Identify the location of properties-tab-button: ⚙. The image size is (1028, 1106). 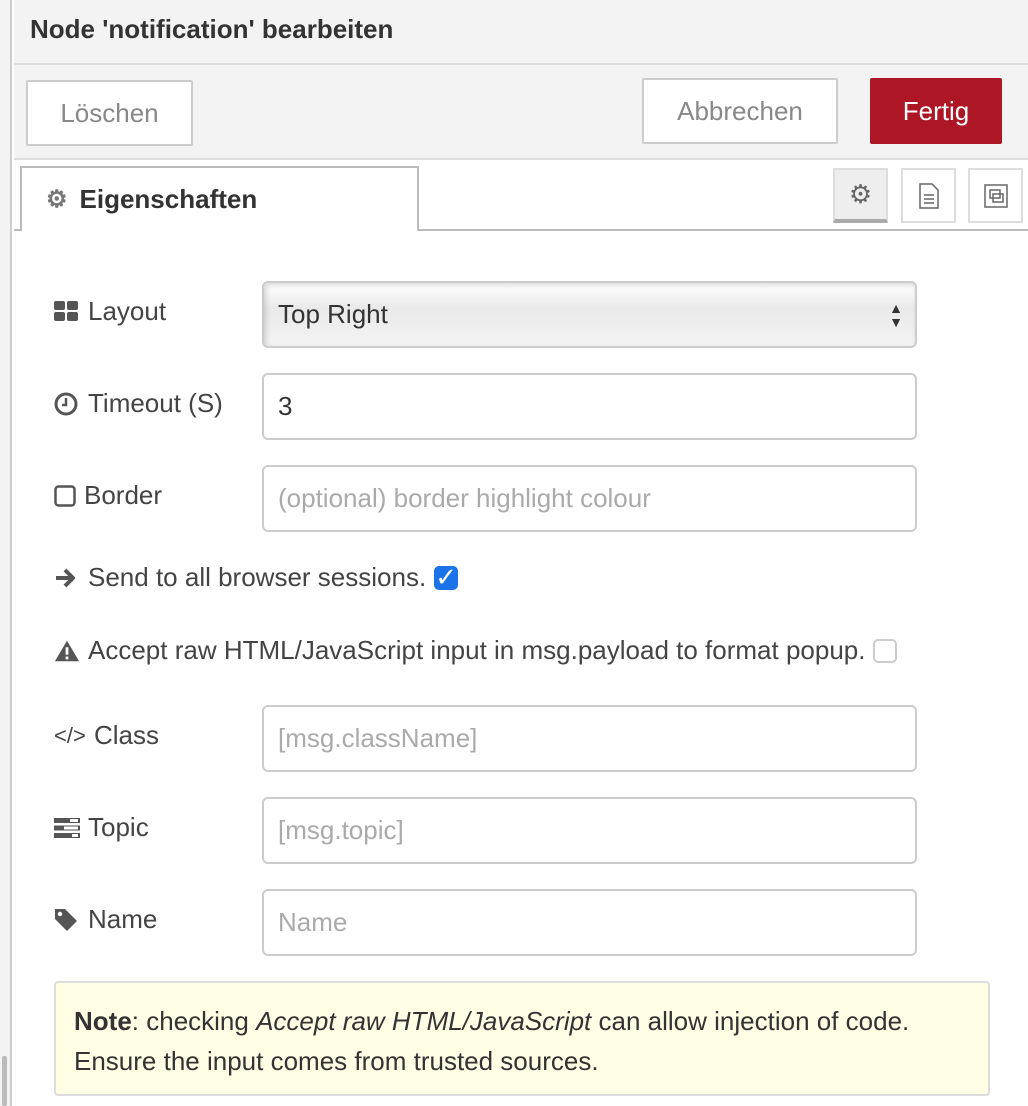
(860, 195).